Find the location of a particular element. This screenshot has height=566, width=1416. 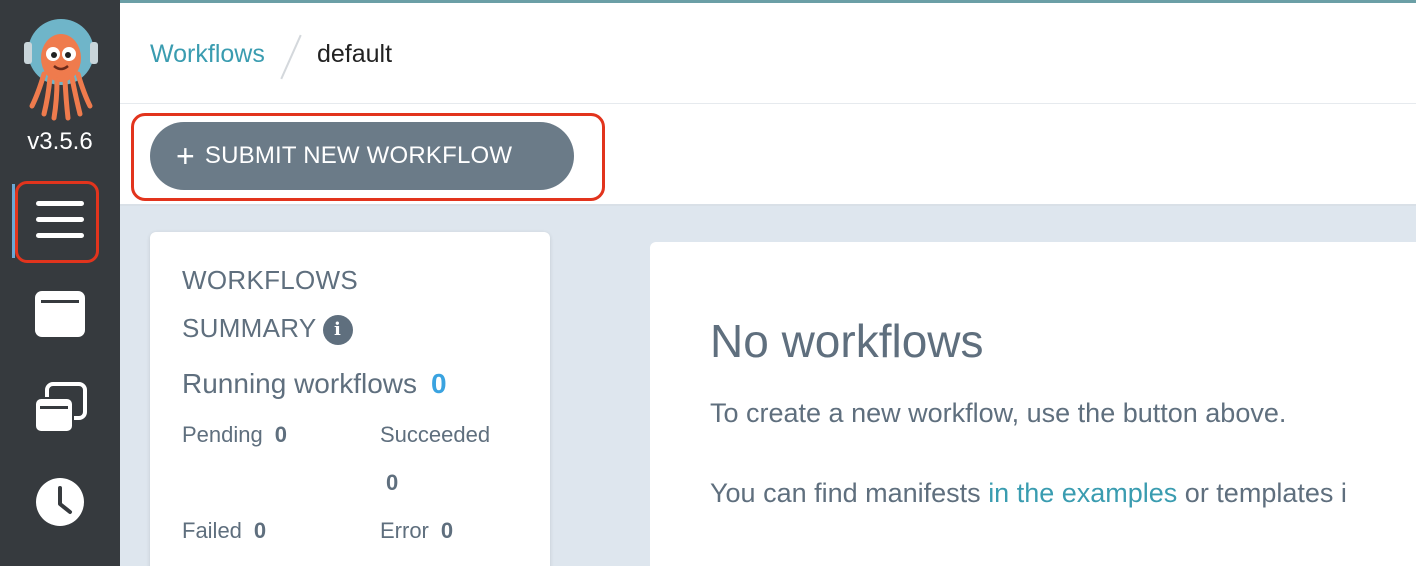

breadcrumb-separator is located at coordinates (291, 57).